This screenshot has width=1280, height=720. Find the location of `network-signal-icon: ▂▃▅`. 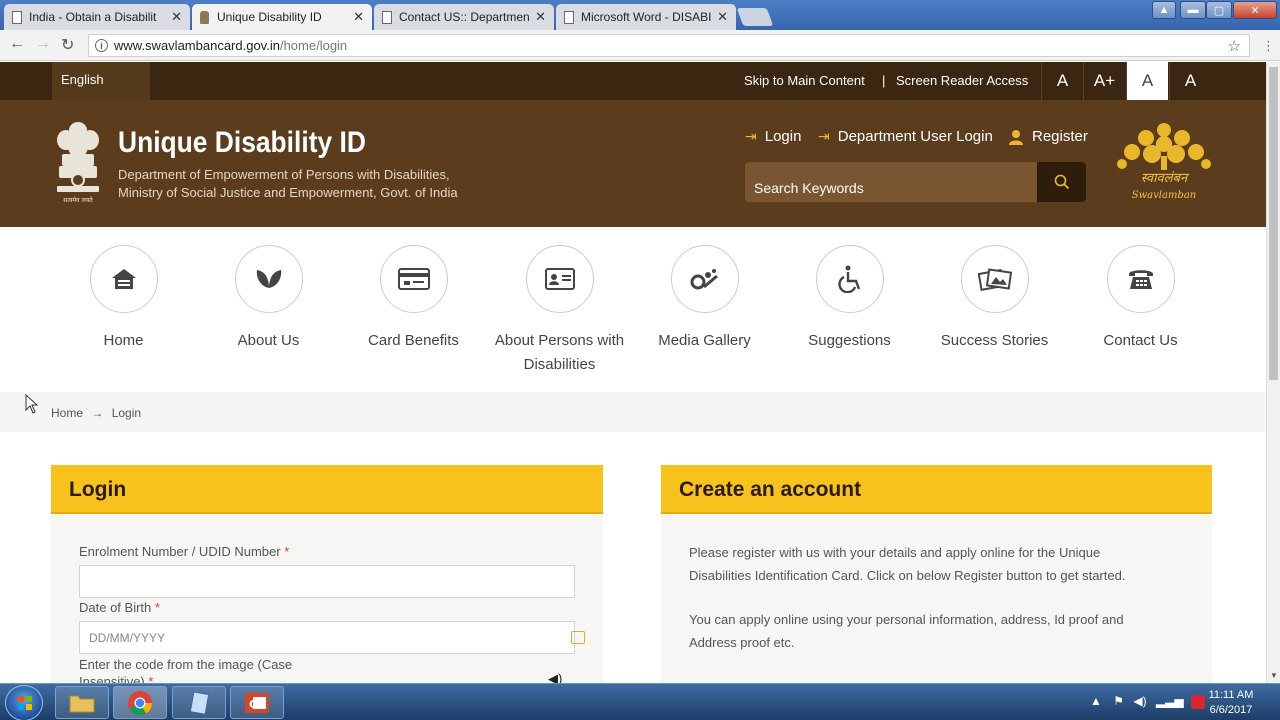

network-signal-icon: ▂▃▅ is located at coordinates (1170, 701).